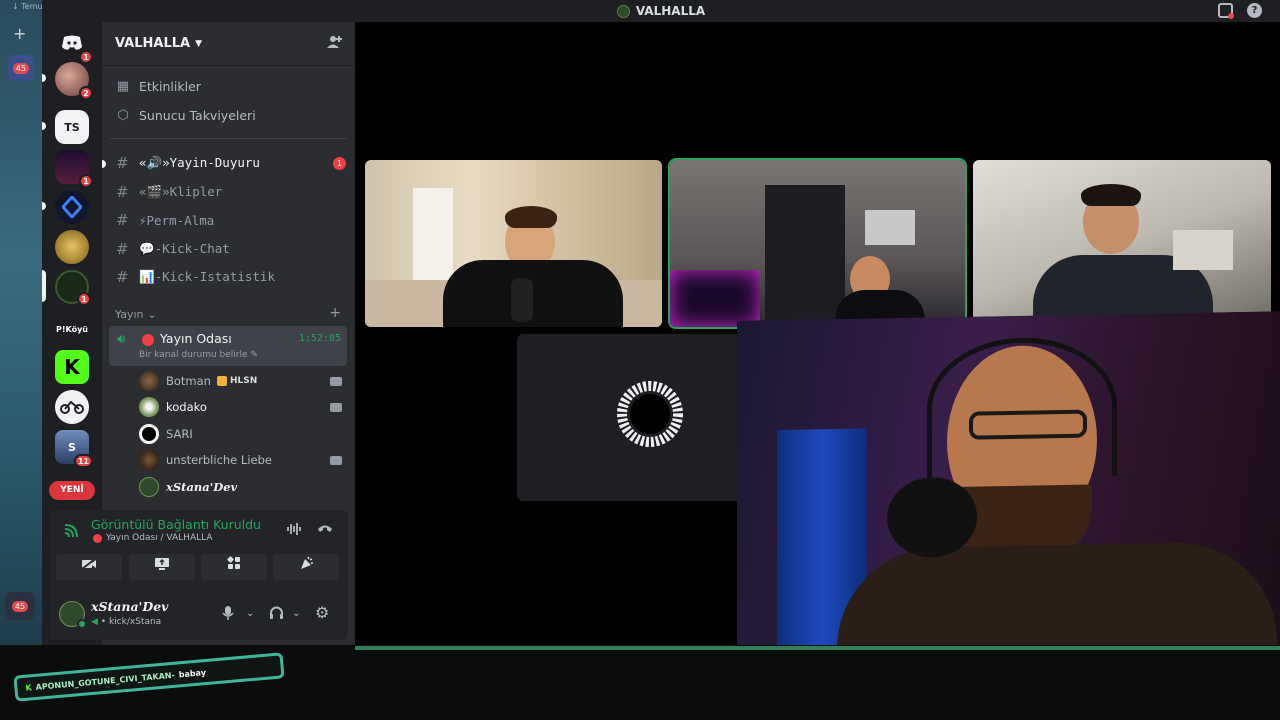  I want to click on chevron-down-icon: ▼, so click(199, 43).